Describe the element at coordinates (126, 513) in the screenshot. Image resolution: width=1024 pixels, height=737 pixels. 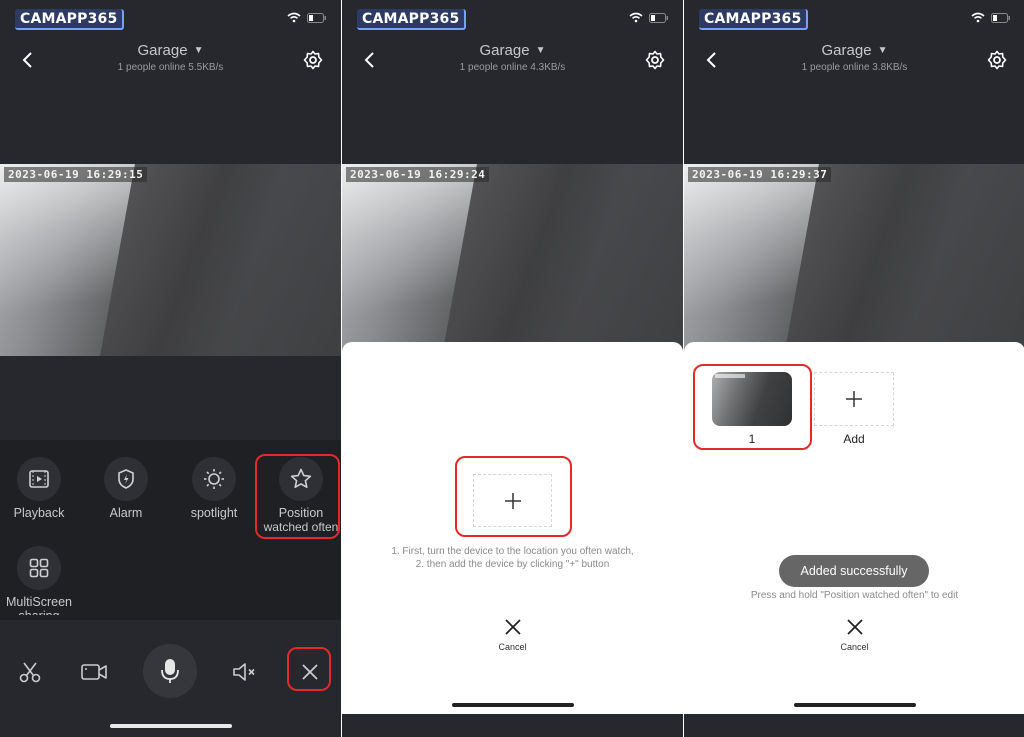
I see `alarm-label: Alarm` at that location.